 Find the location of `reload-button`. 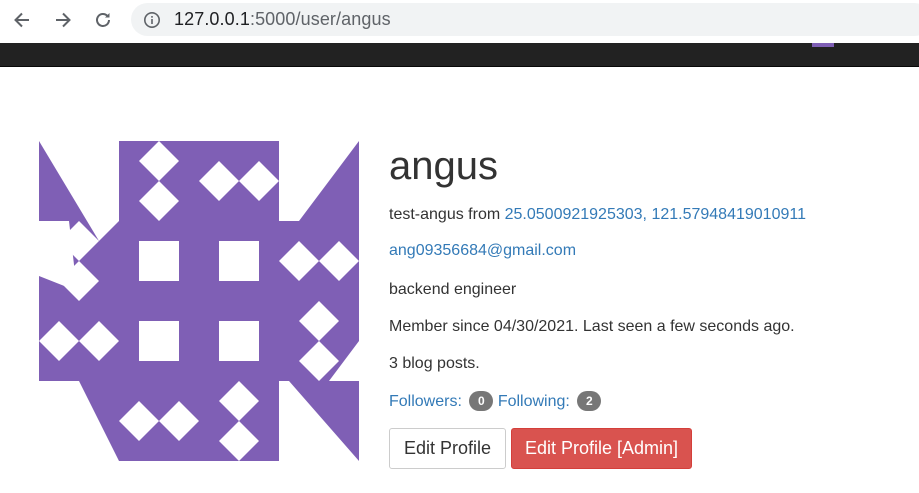

reload-button is located at coordinates (103, 20).